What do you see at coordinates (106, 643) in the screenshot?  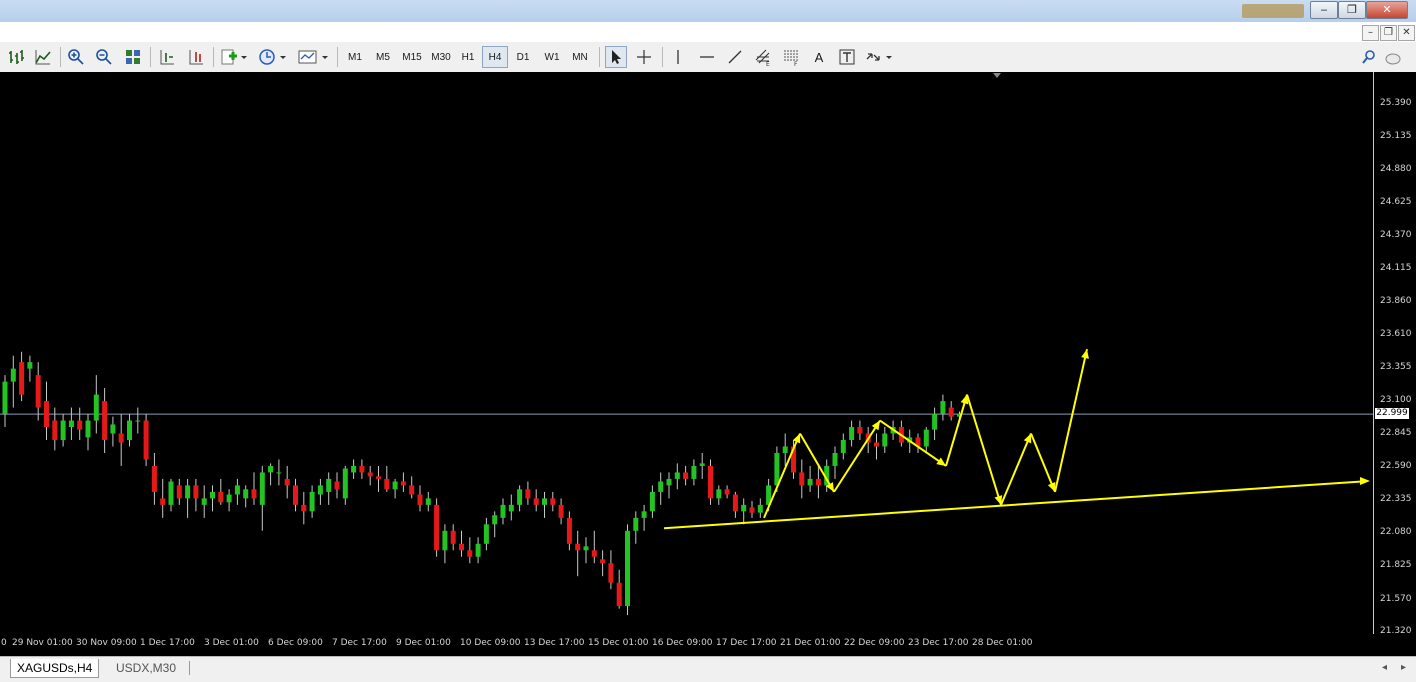 I see `time-axis-label: 30 Nov 09:00` at bounding box center [106, 643].